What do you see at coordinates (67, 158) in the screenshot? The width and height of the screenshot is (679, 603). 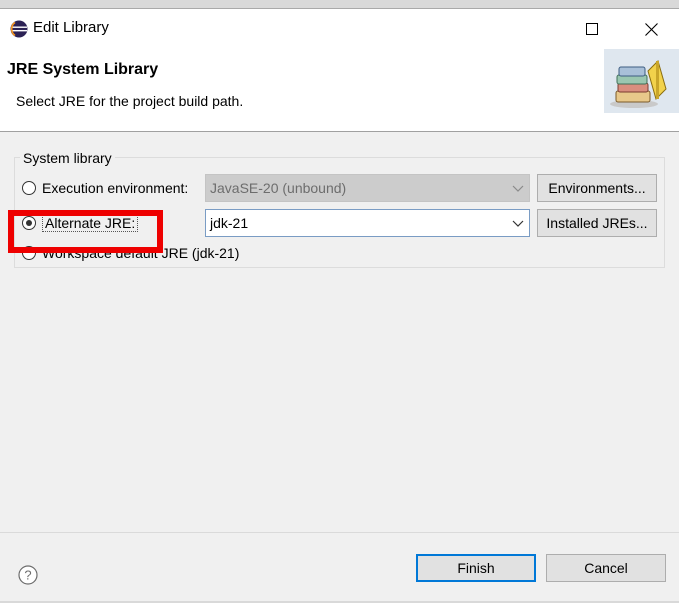 I see `system-library-group-label: System library` at bounding box center [67, 158].